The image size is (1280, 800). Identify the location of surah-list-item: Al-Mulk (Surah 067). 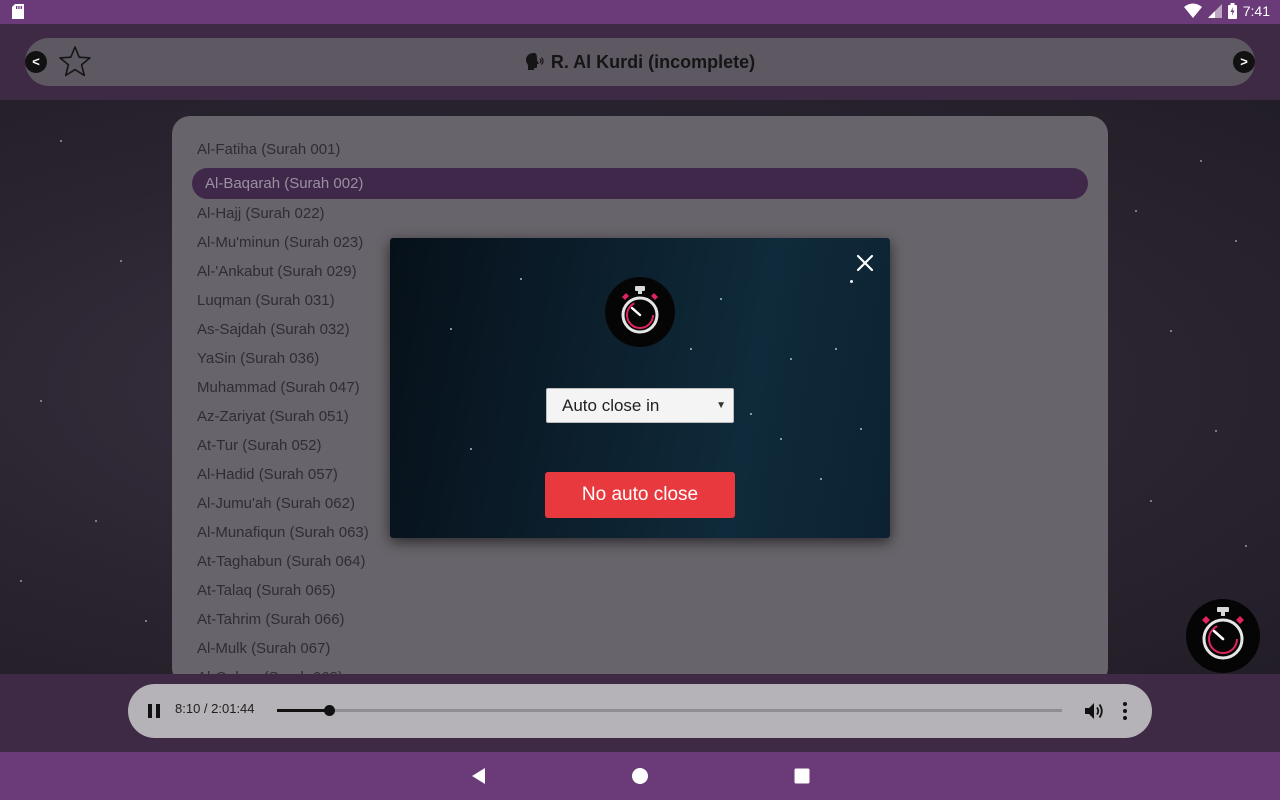
(640, 650).